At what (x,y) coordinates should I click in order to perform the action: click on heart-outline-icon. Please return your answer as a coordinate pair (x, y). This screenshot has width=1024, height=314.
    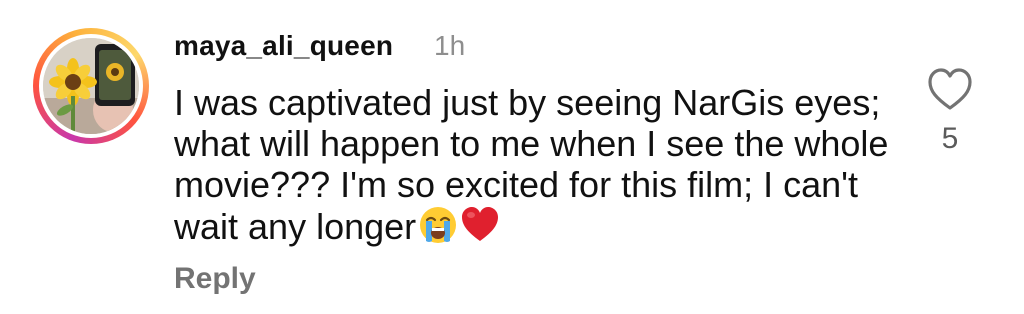
    Looking at the image, I should click on (950, 89).